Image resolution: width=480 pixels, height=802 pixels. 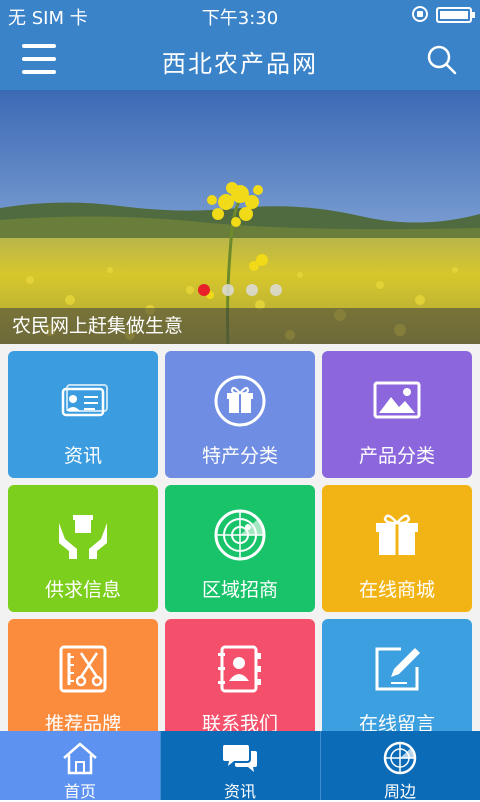 I want to click on clock: 下午3:30, so click(x=240, y=18).